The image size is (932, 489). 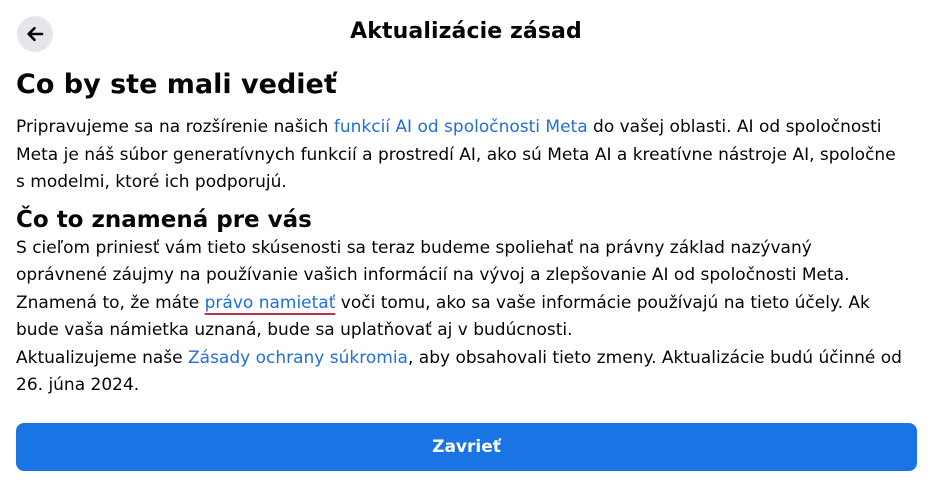 I want to click on intro-text-start: Pripravujeme sa na rozšírenie našich, so click(x=175, y=127).